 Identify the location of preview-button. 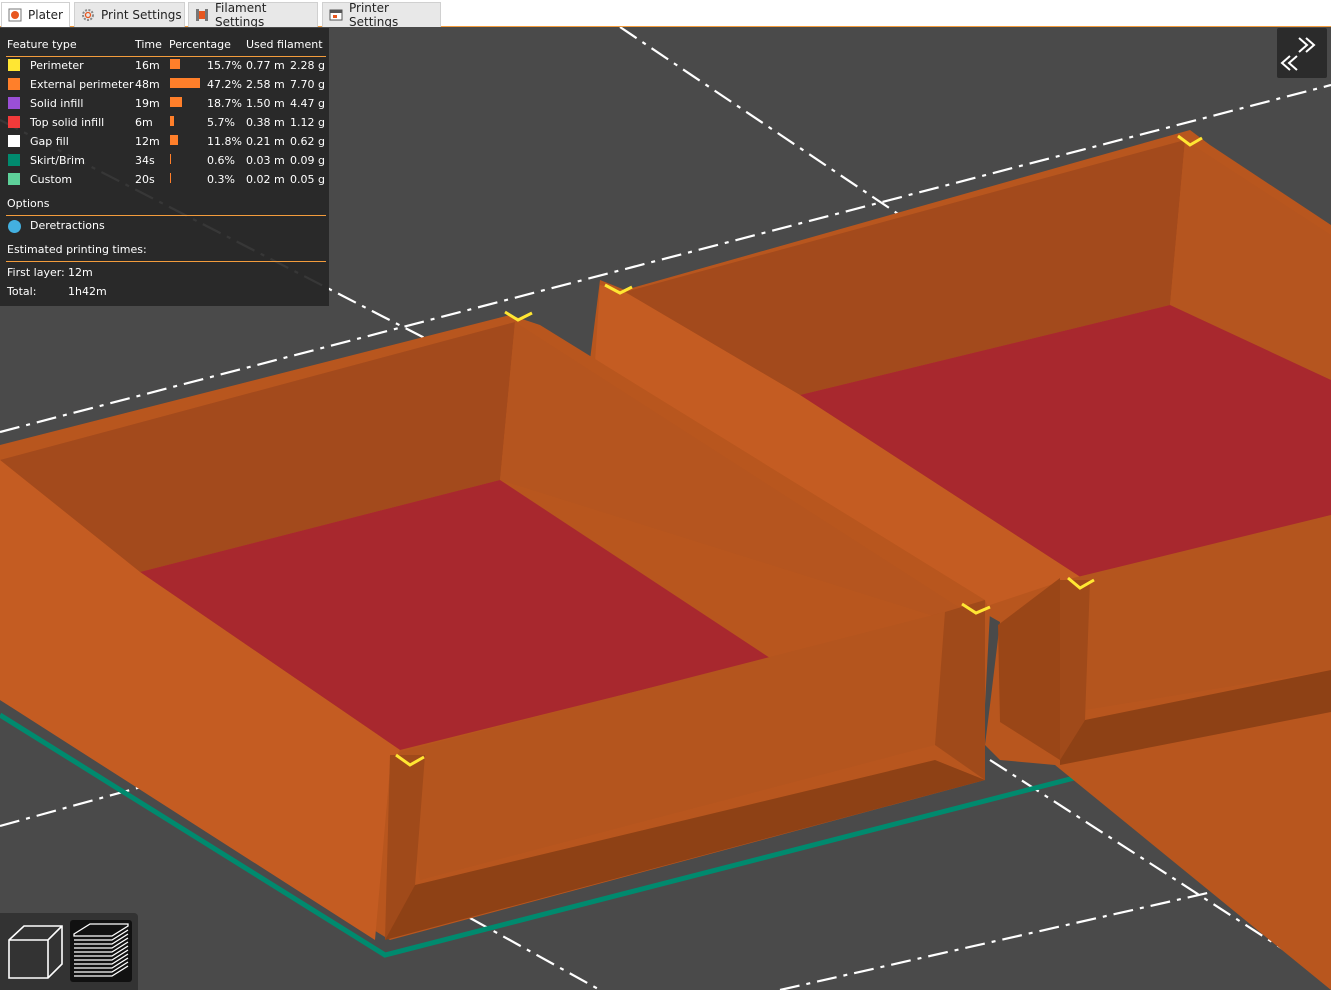
(101, 951).